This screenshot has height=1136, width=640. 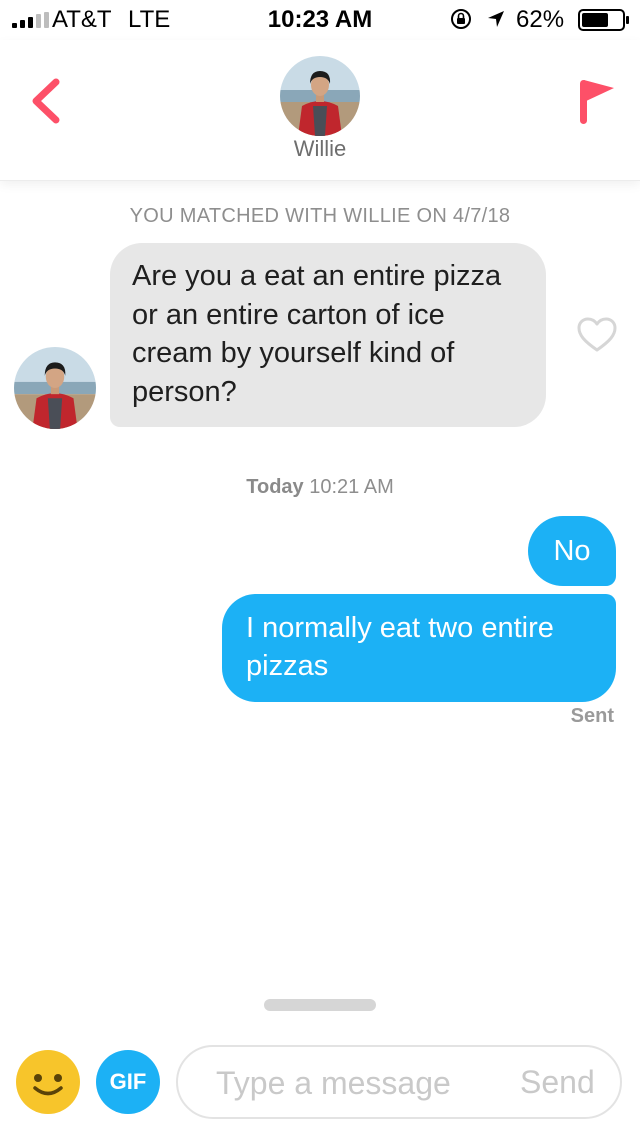 What do you see at coordinates (356, 1083) in the screenshot?
I see `message-input` at bounding box center [356, 1083].